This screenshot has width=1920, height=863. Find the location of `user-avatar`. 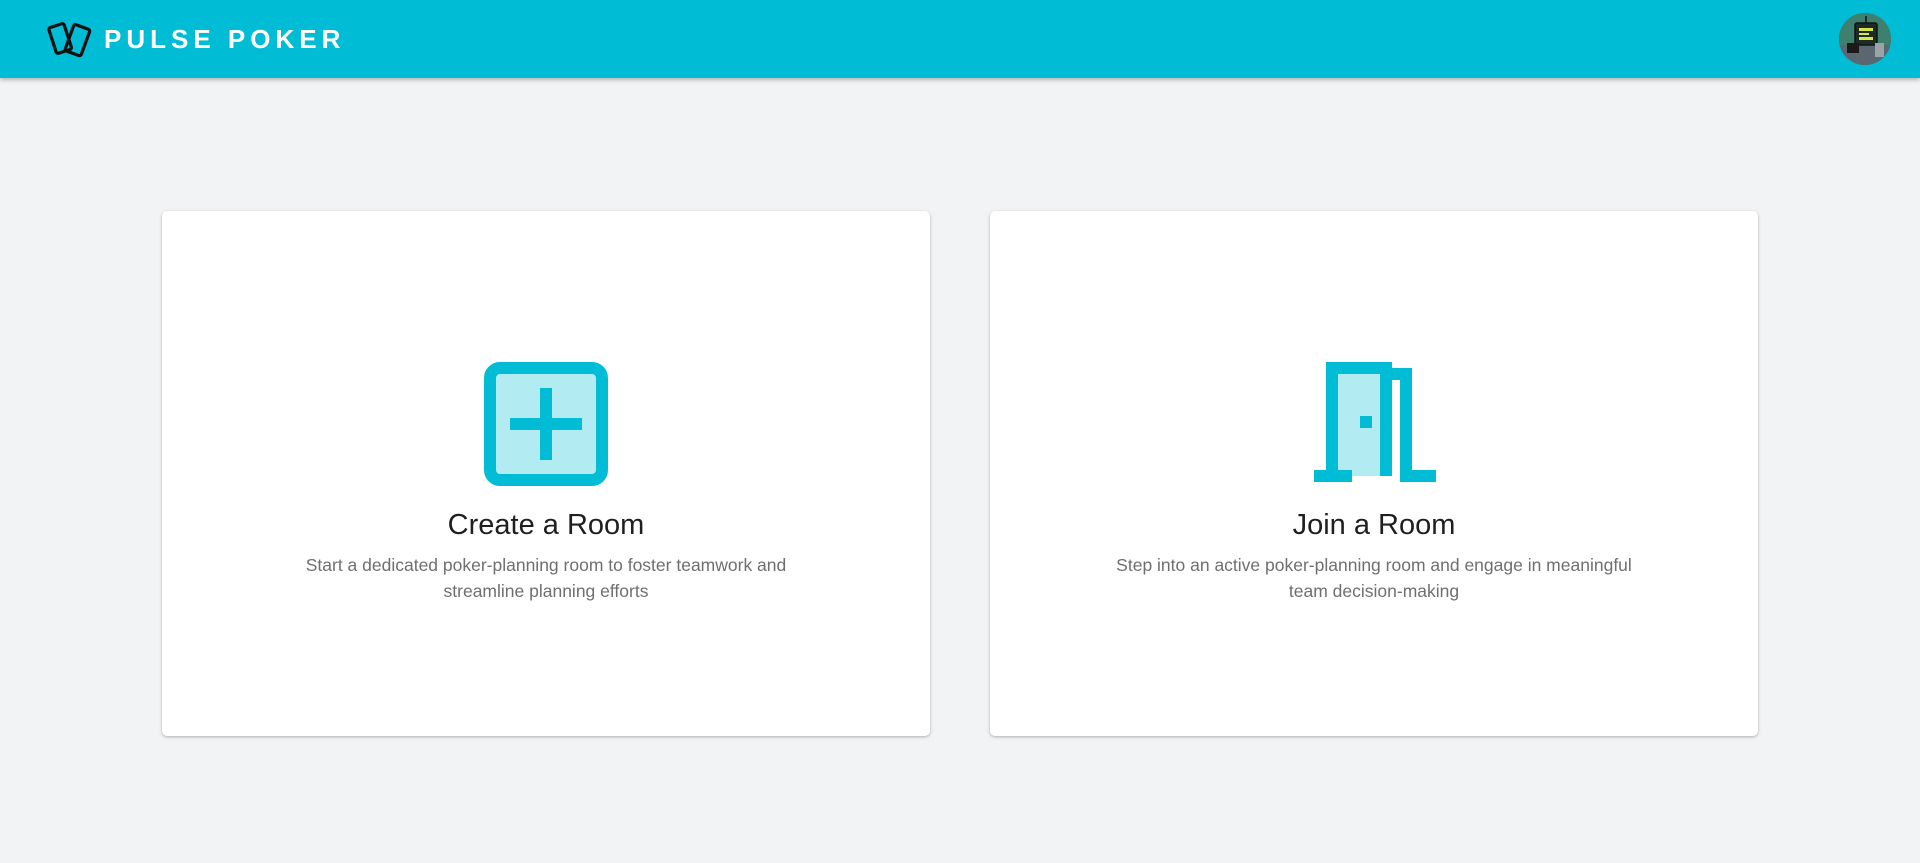

user-avatar is located at coordinates (1865, 39).